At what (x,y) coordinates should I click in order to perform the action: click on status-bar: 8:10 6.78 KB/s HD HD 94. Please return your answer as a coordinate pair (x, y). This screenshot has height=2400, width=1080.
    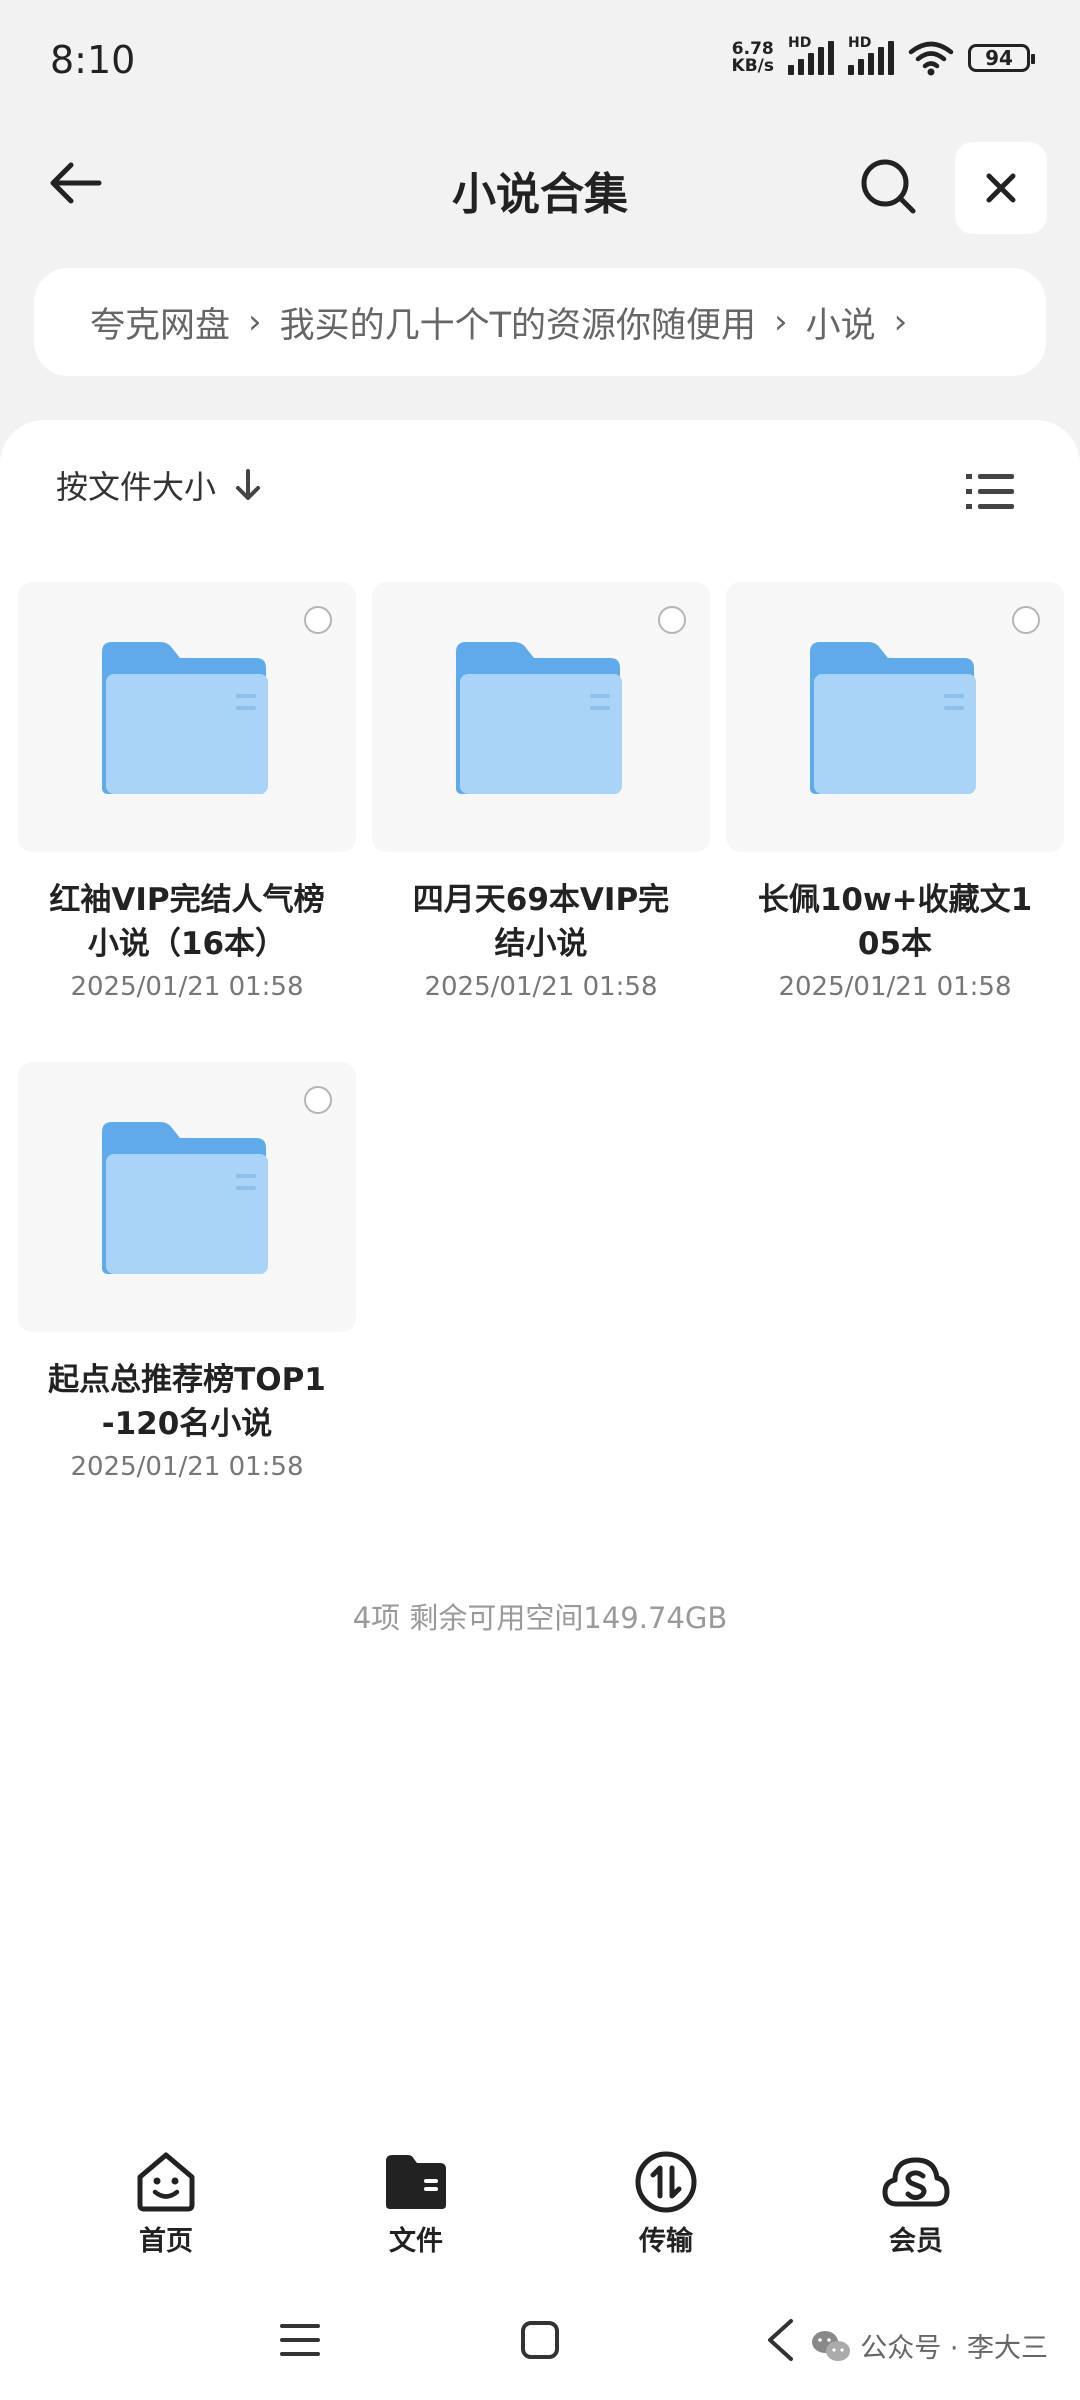
    Looking at the image, I should click on (540, 60).